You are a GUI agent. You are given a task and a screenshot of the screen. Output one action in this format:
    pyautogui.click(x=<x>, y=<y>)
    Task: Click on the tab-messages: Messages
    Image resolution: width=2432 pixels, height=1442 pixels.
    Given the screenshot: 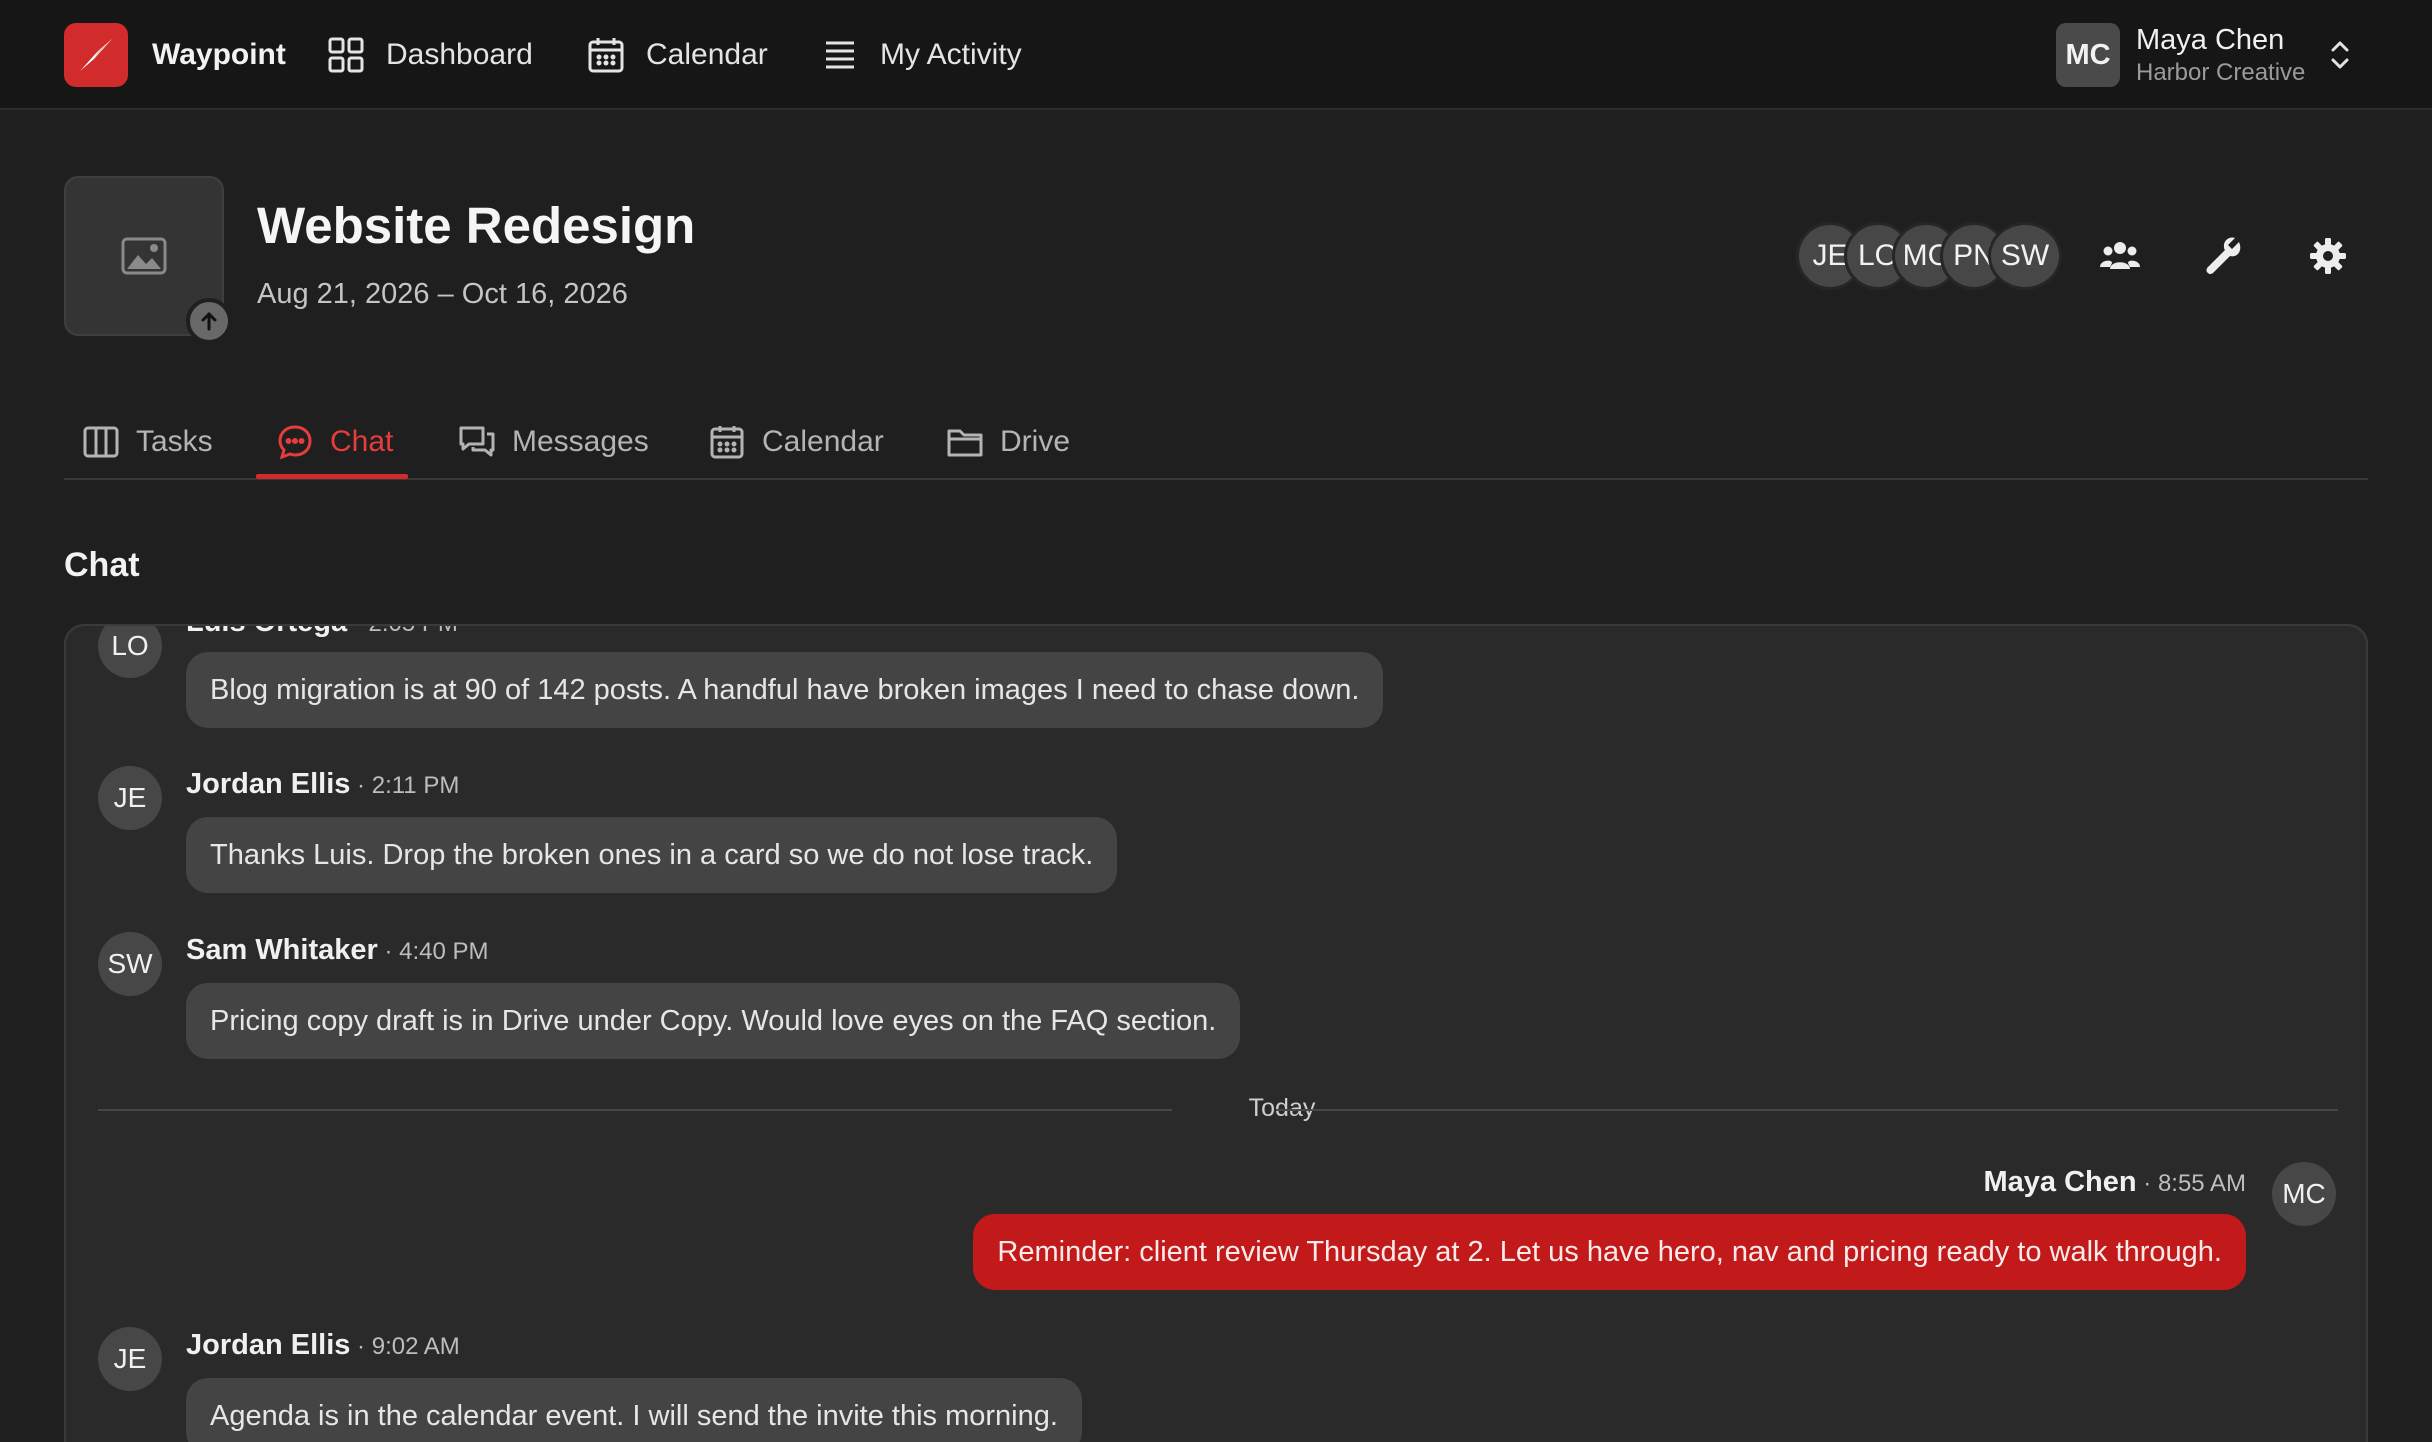 What is the action you would take?
    pyautogui.click(x=553, y=442)
    